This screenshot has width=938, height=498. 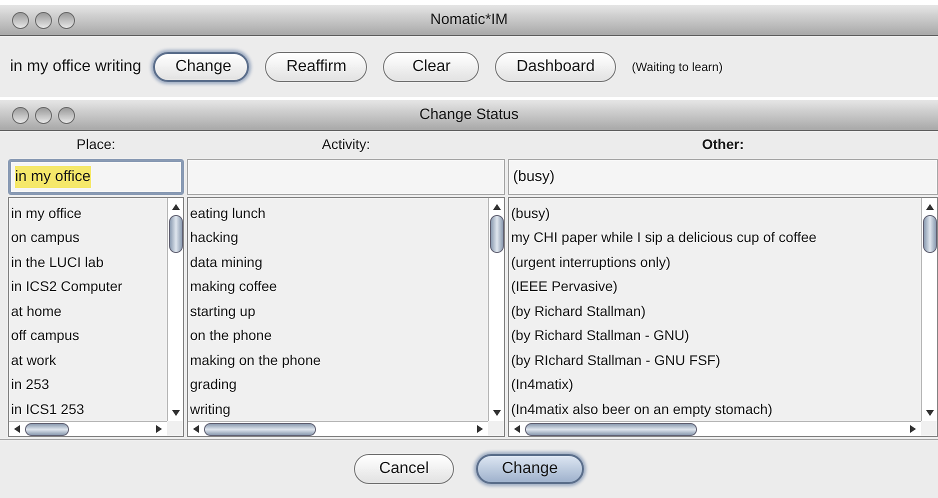 I want to click on list-item: in the LUCI lab, so click(x=88, y=262).